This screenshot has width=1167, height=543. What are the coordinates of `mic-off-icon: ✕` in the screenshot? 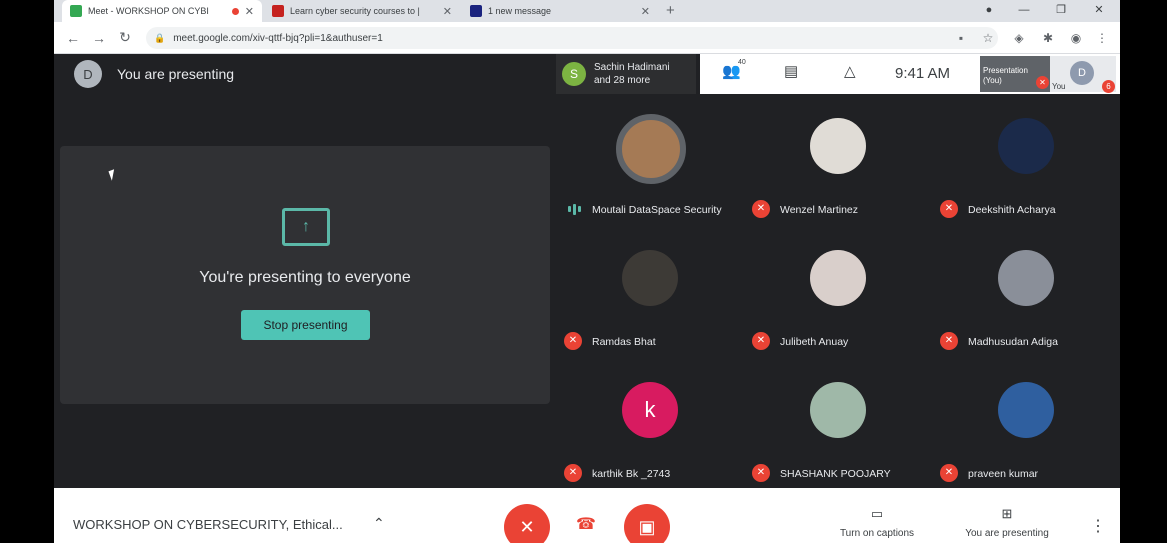 It's located at (527, 526).